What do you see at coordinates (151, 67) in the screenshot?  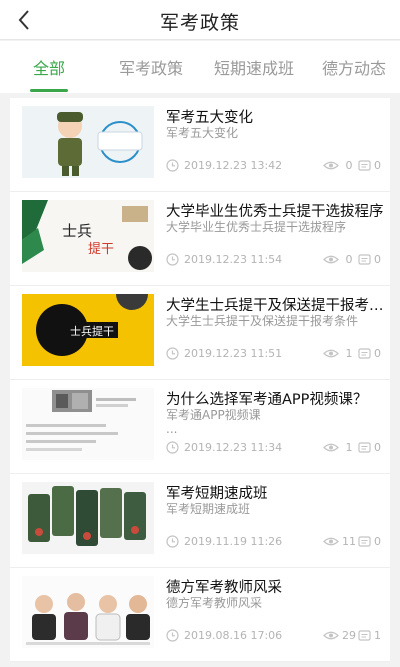 I see `tab-military-exam-policy: 军考政策` at bounding box center [151, 67].